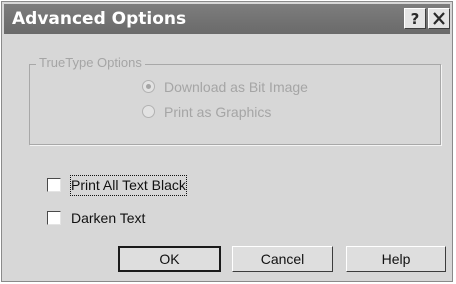  Describe the element at coordinates (90, 63) in the screenshot. I see `truetype-options-label: TrueType Options` at that location.